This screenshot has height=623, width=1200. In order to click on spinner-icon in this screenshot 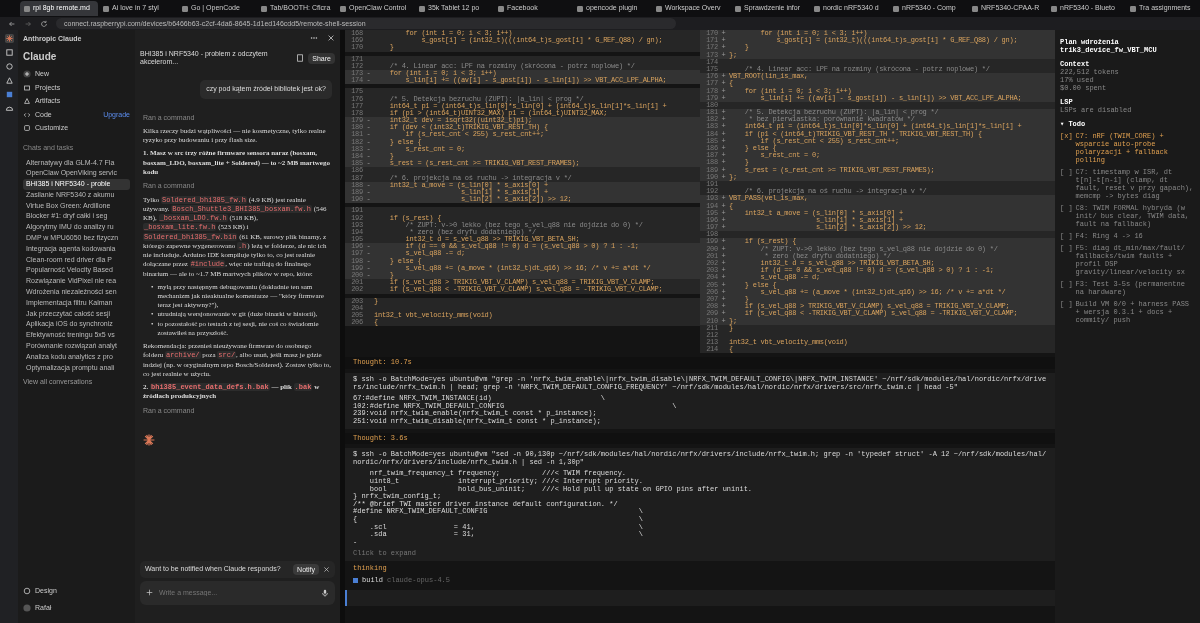, I will do `click(149, 440)`.